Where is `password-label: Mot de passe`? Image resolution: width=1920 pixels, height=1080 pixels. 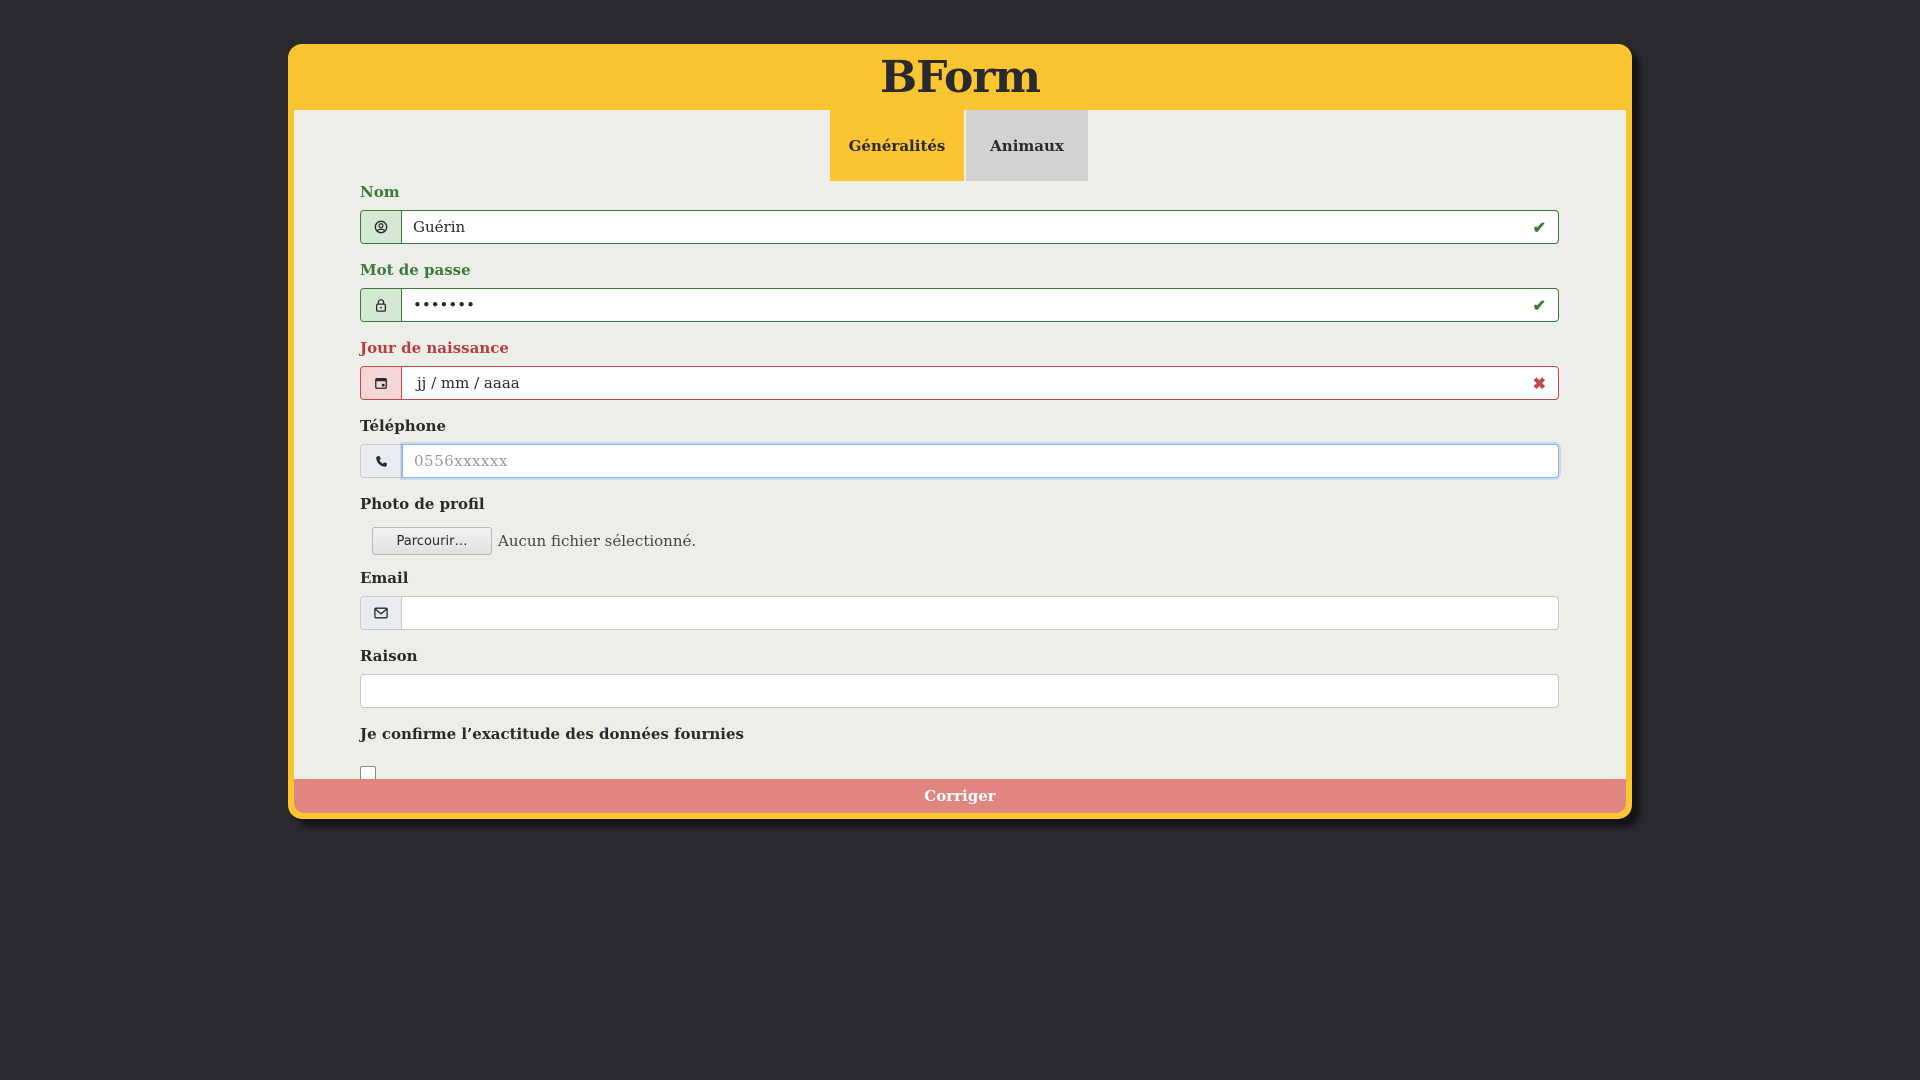 password-label: Mot de passe is located at coordinates (415, 270).